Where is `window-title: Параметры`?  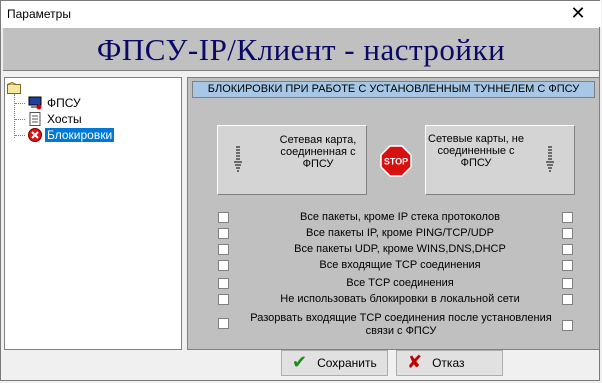 window-title: Параметры is located at coordinates (39, 14).